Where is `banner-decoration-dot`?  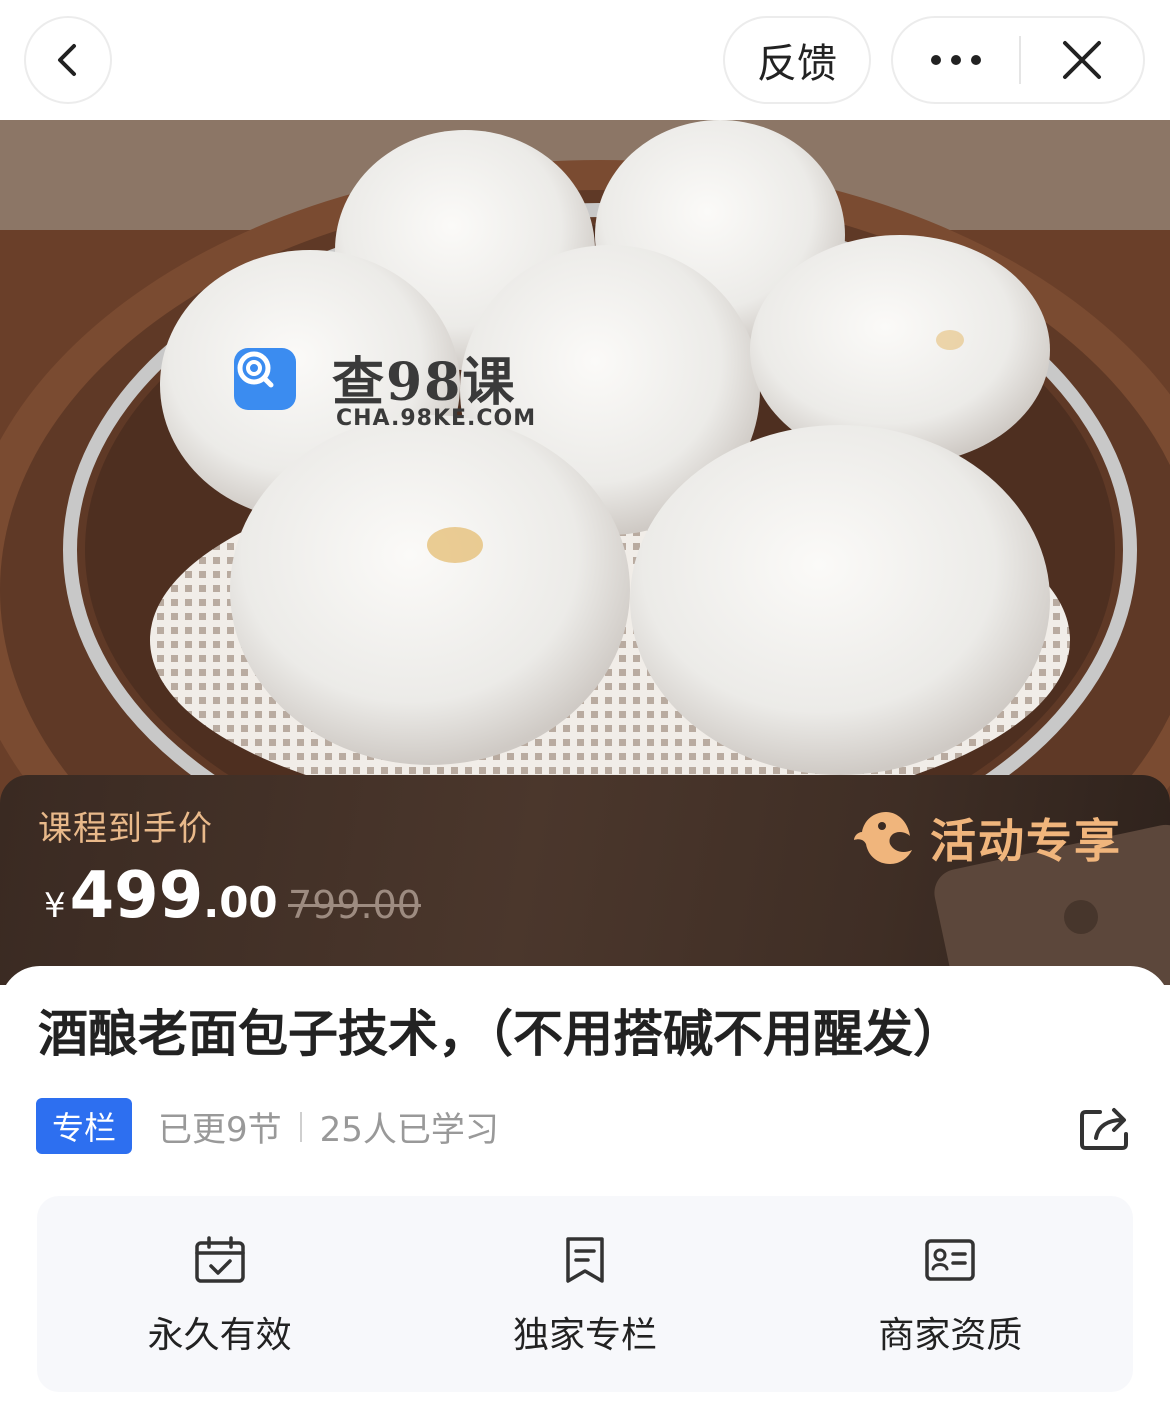 banner-decoration-dot is located at coordinates (1081, 917).